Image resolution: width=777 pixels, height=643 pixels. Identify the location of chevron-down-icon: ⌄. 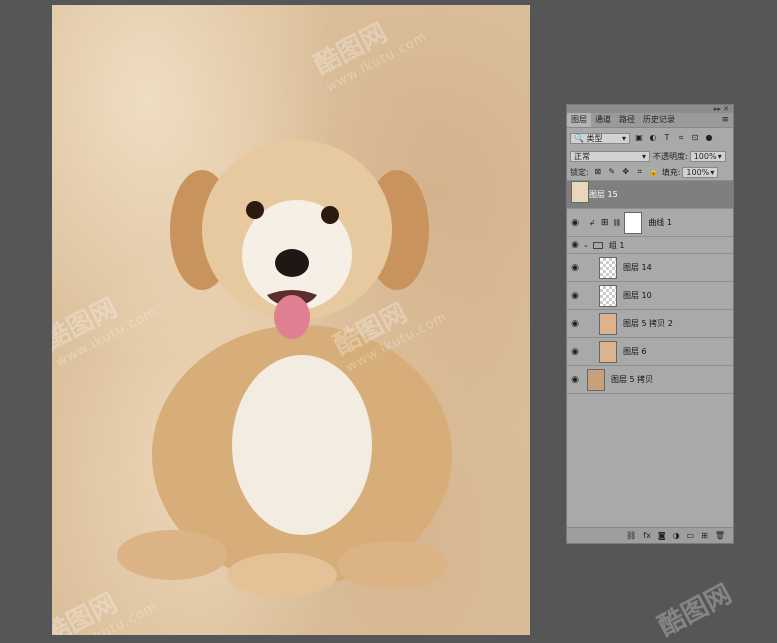
(586, 245).